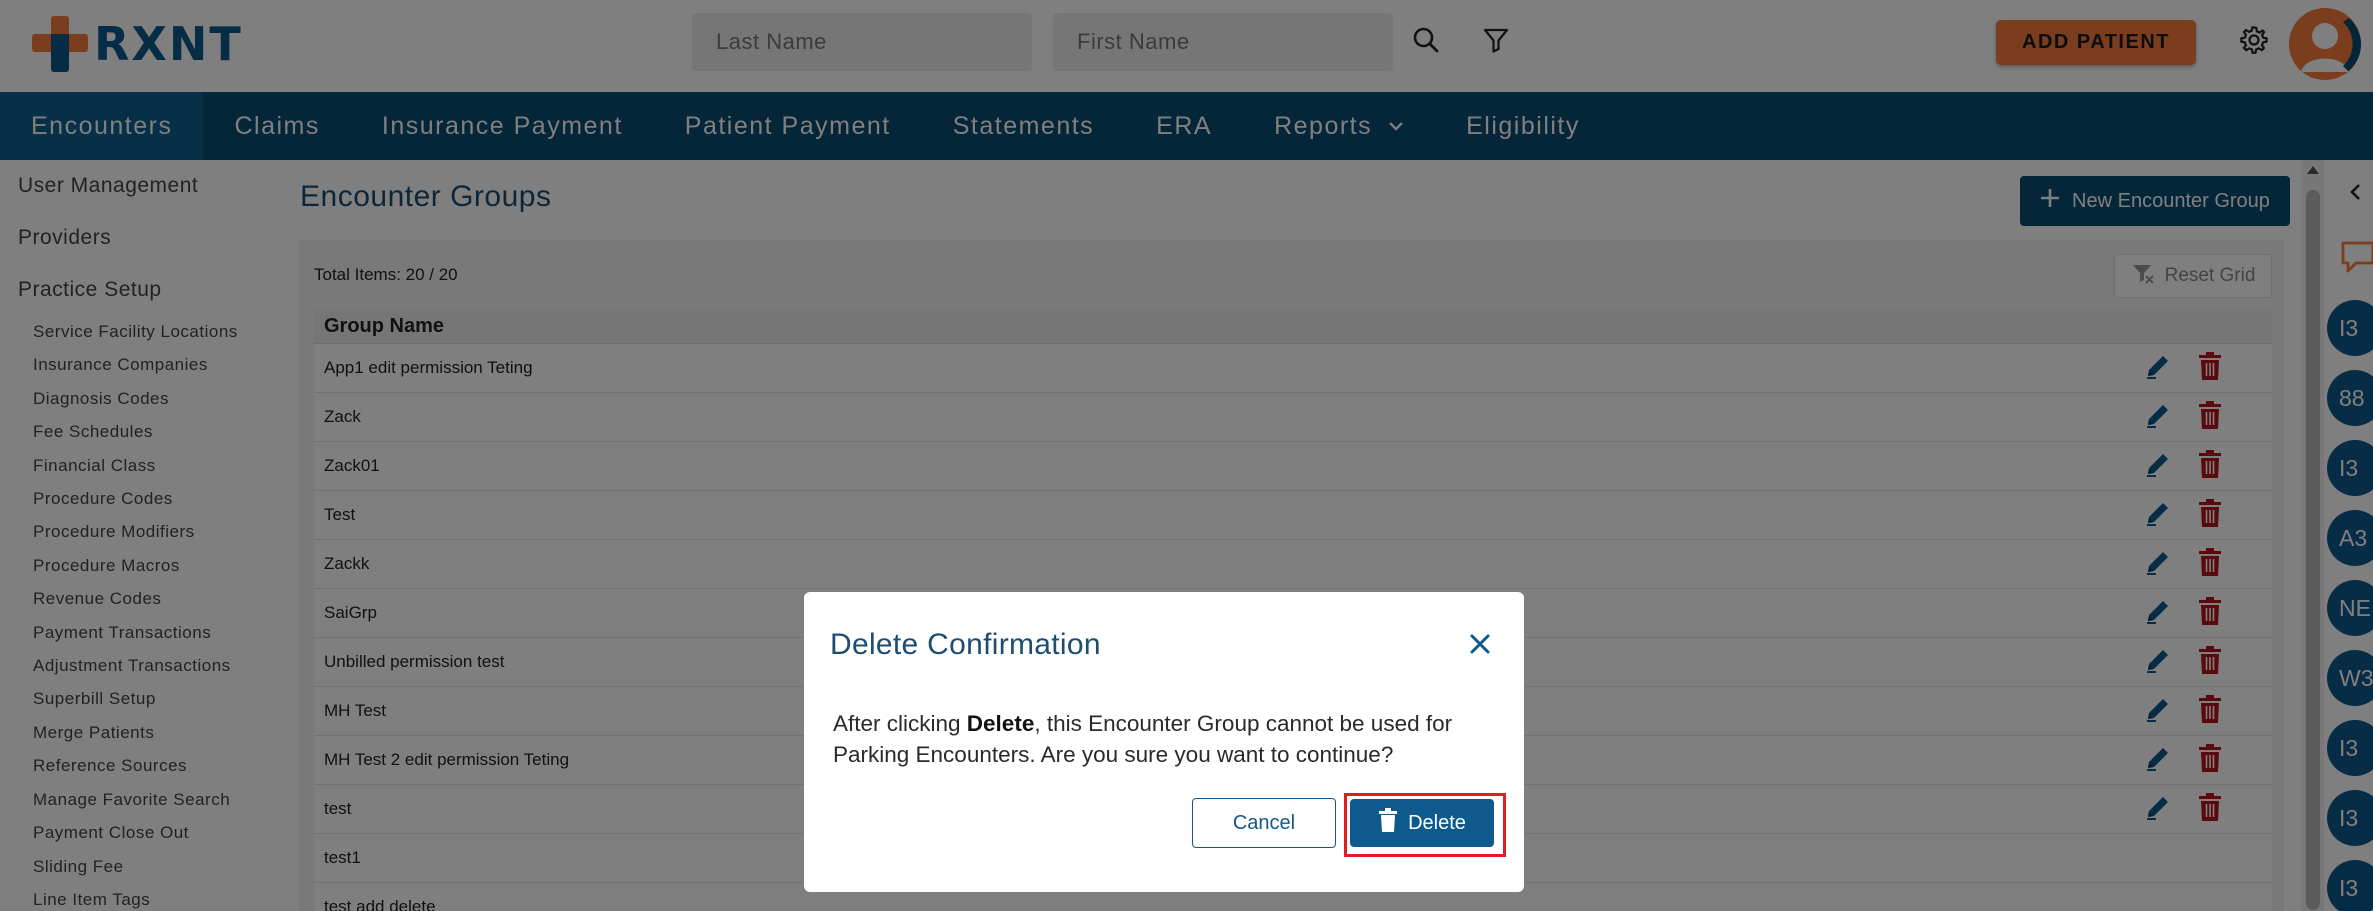 Image resolution: width=2373 pixels, height=911 pixels. Describe the element at coordinates (1480, 644) in the screenshot. I see `close-icon` at that location.